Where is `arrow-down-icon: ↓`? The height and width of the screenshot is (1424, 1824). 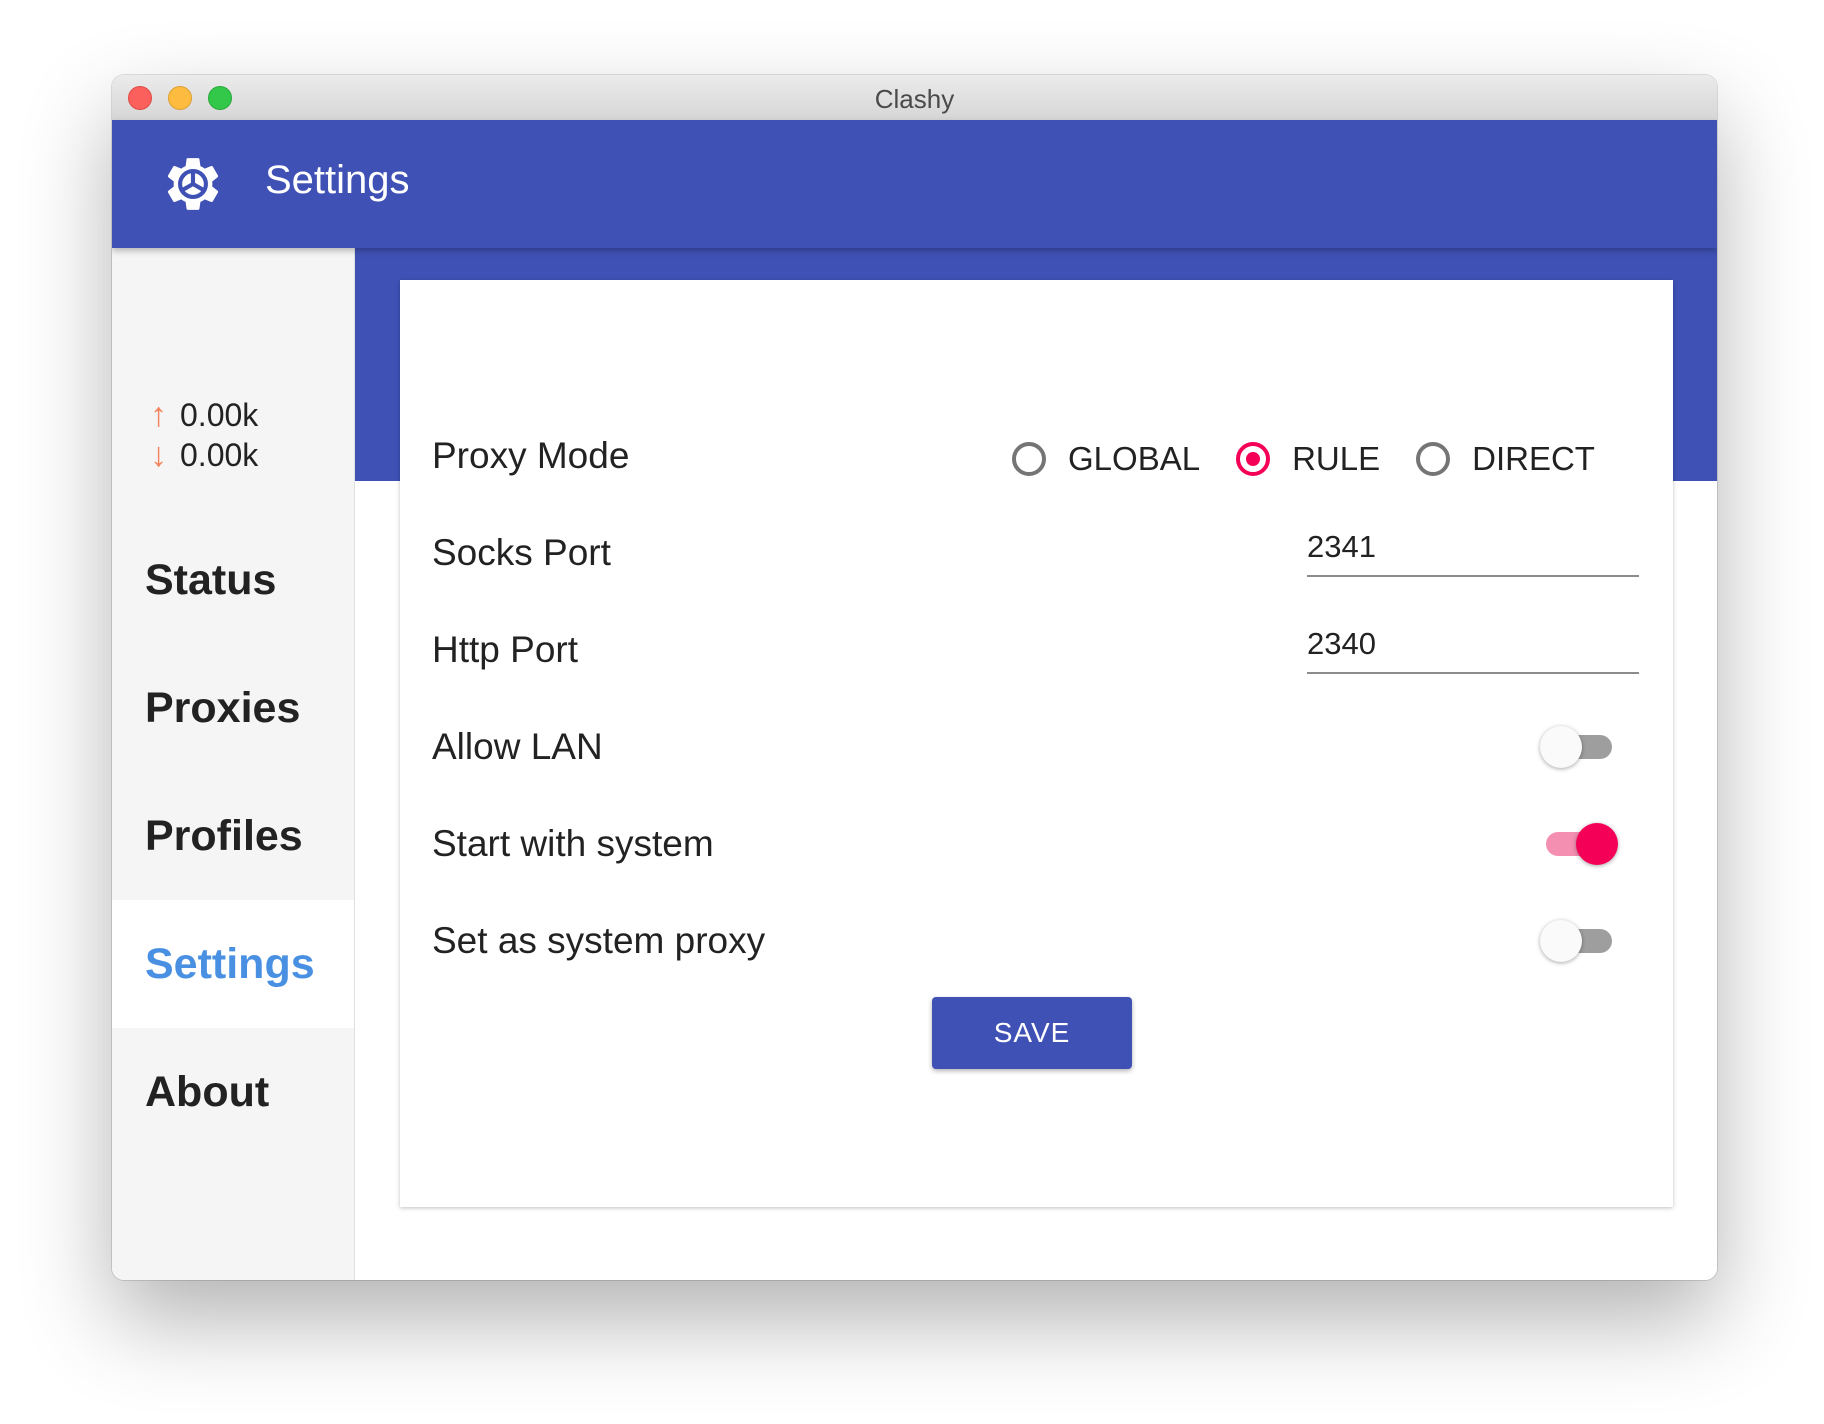 arrow-down-icon: ↓ is located at coordinates (158, 455).